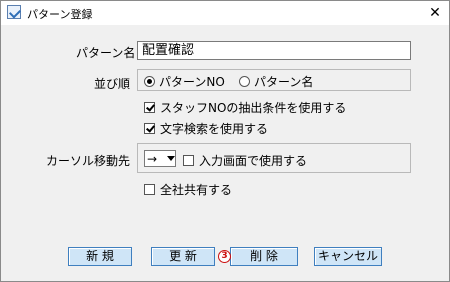 The height and width of the screenshot is (282, 450). Describe the element at coordinates (284, 82) in the screenshot. I see `radio-label-pattern-name: パターン名` at that location.